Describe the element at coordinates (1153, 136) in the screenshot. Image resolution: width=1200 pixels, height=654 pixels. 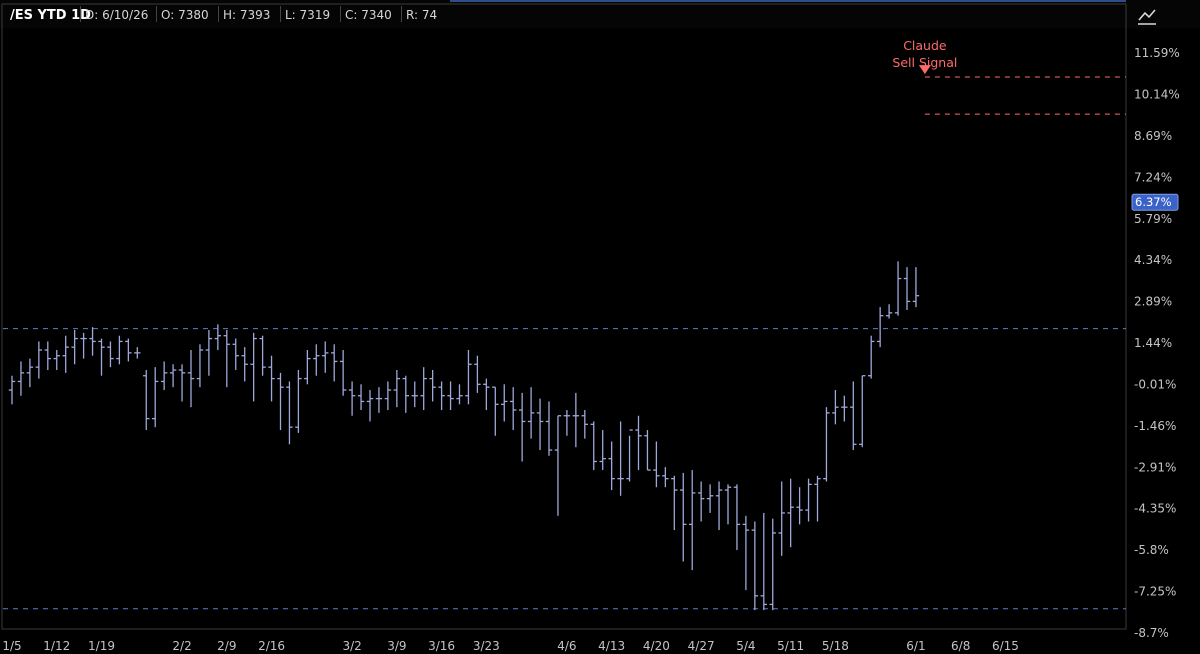
I see `y-tick-label: 8.69%` at that location.